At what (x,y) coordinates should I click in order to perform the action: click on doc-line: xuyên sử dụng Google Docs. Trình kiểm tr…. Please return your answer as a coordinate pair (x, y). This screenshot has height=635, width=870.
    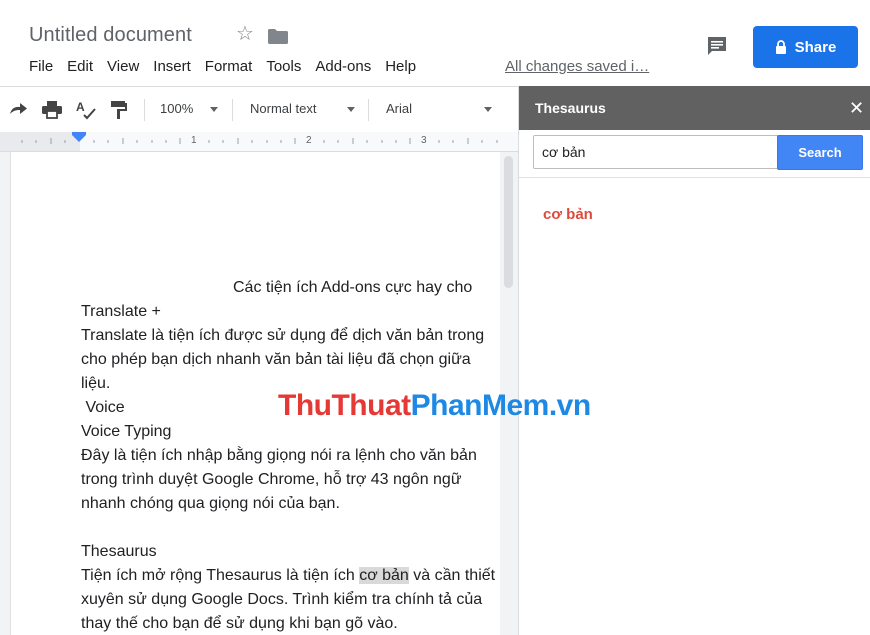
    Looking at the image, I should click on (282, 599).